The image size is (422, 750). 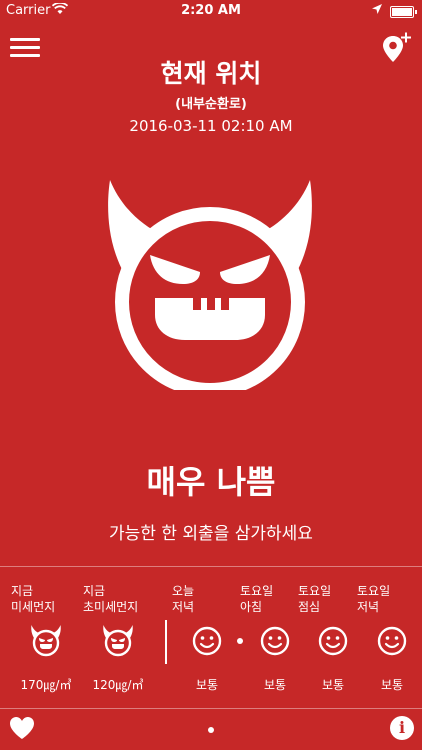 What do you see at coordinates (211, 482) in the screenshot?
I see `air-quality-status: 매우 나쁨` at bounding box center [211, 482].